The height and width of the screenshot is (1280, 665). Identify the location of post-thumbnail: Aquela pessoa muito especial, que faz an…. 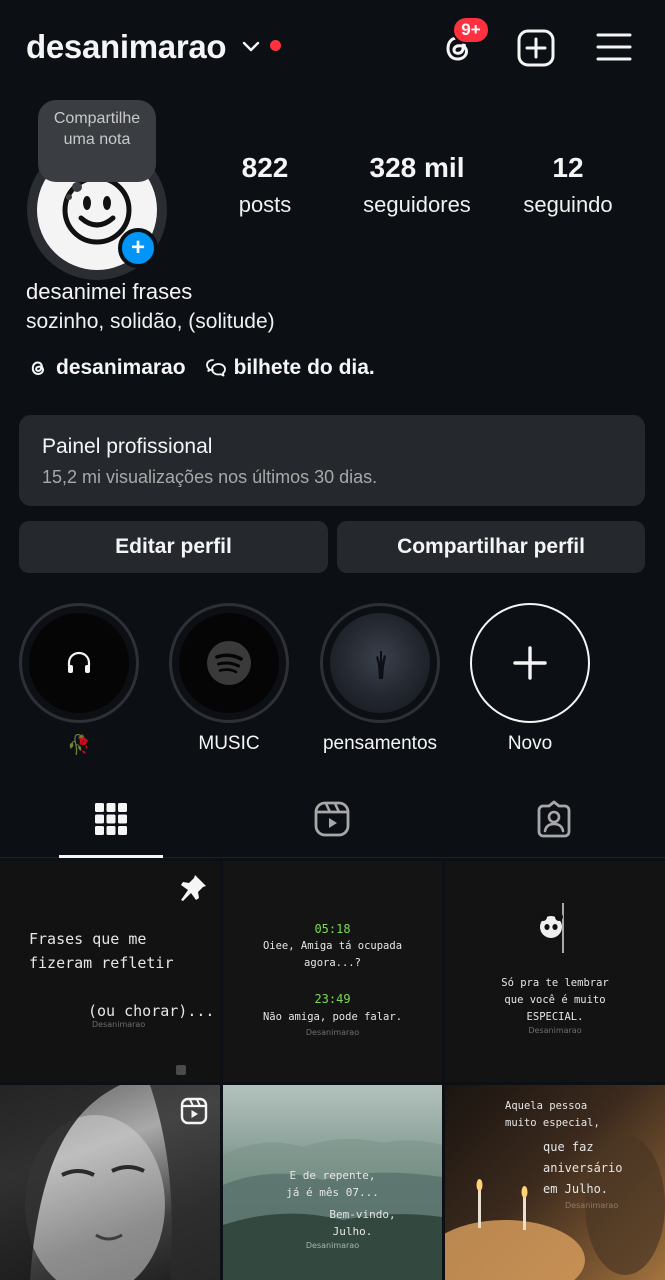
(555, 1182).